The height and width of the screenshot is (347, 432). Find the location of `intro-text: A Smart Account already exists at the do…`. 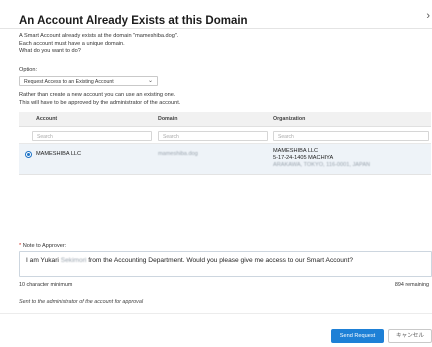

intro-text: A Smart Account already exists at the do… is located at coordinates (98, 44).